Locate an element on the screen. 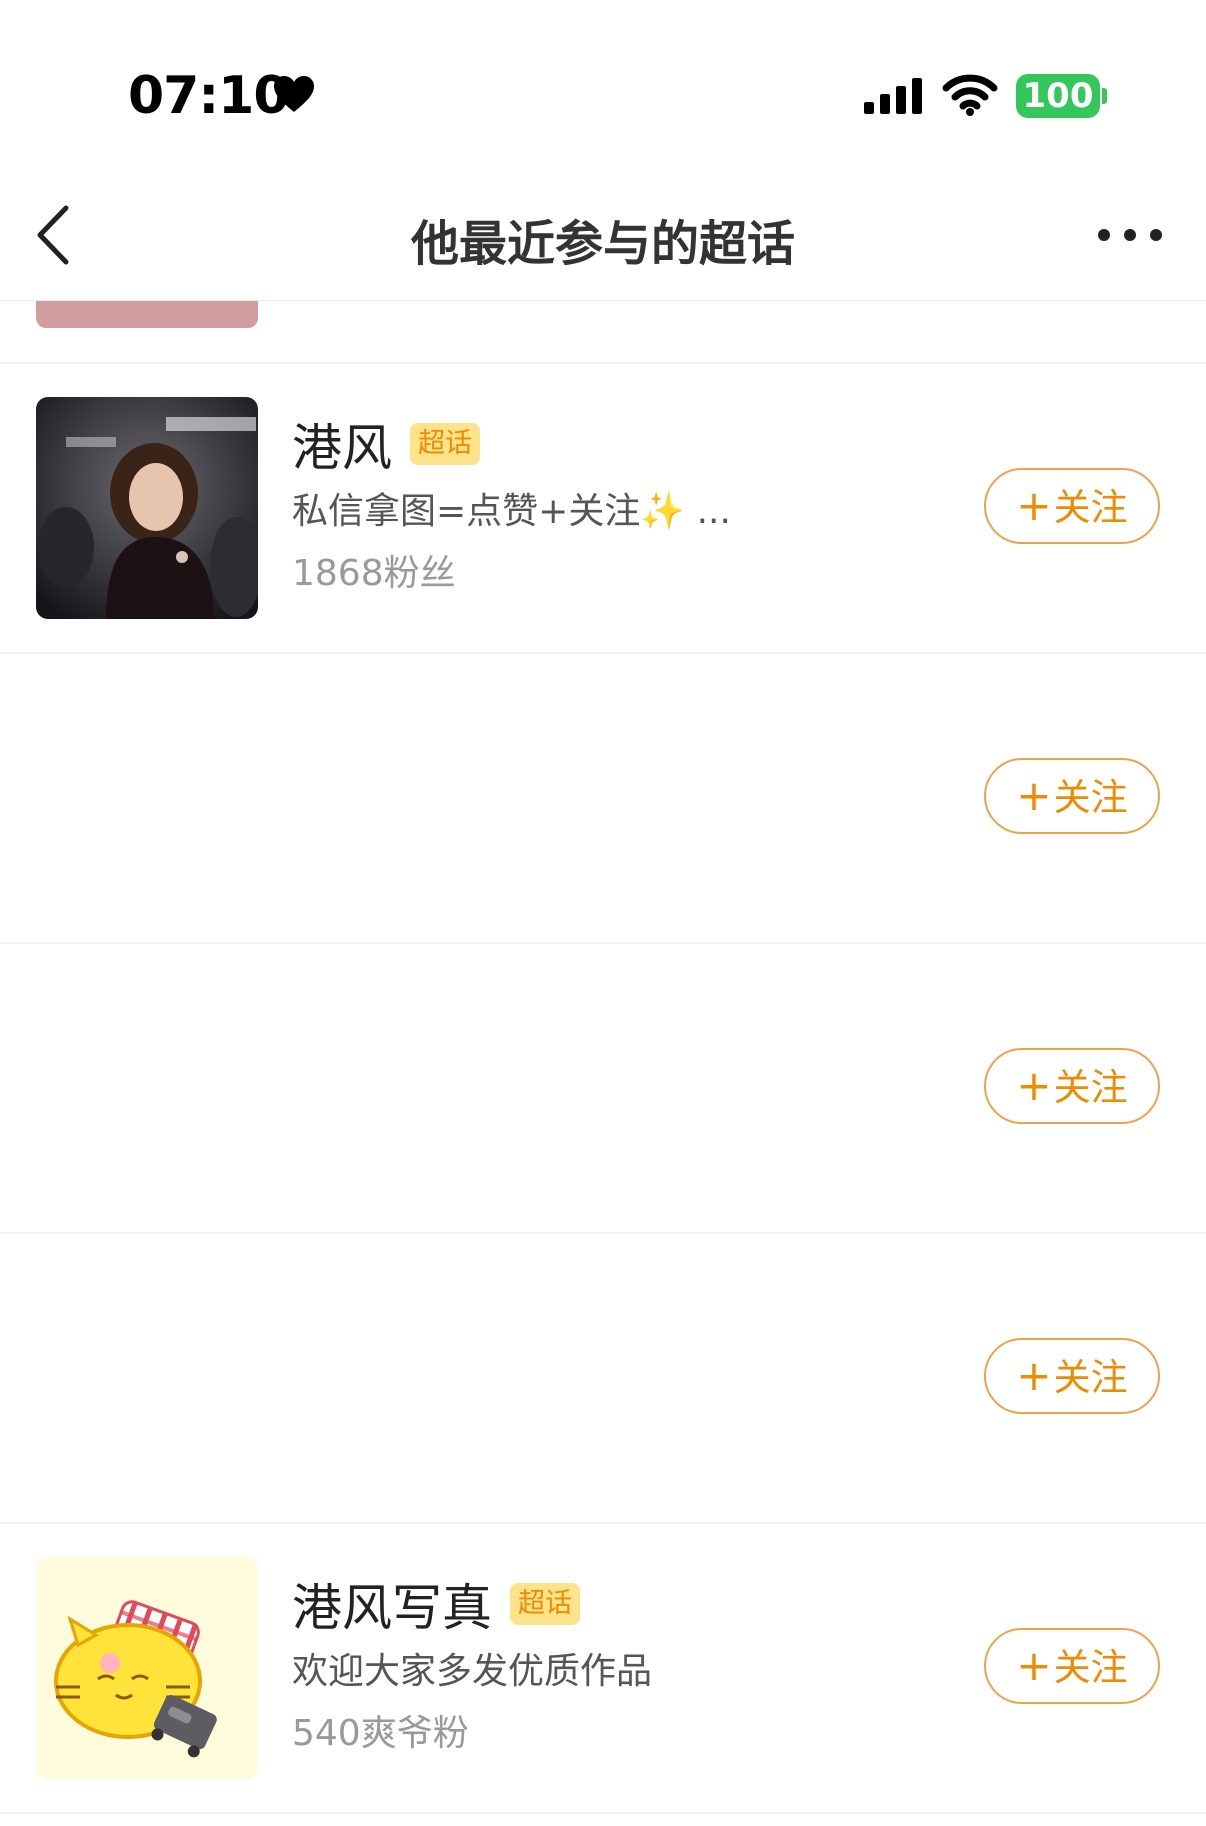  topic-name: 港风写真 is located at coordinates (392, 1608).